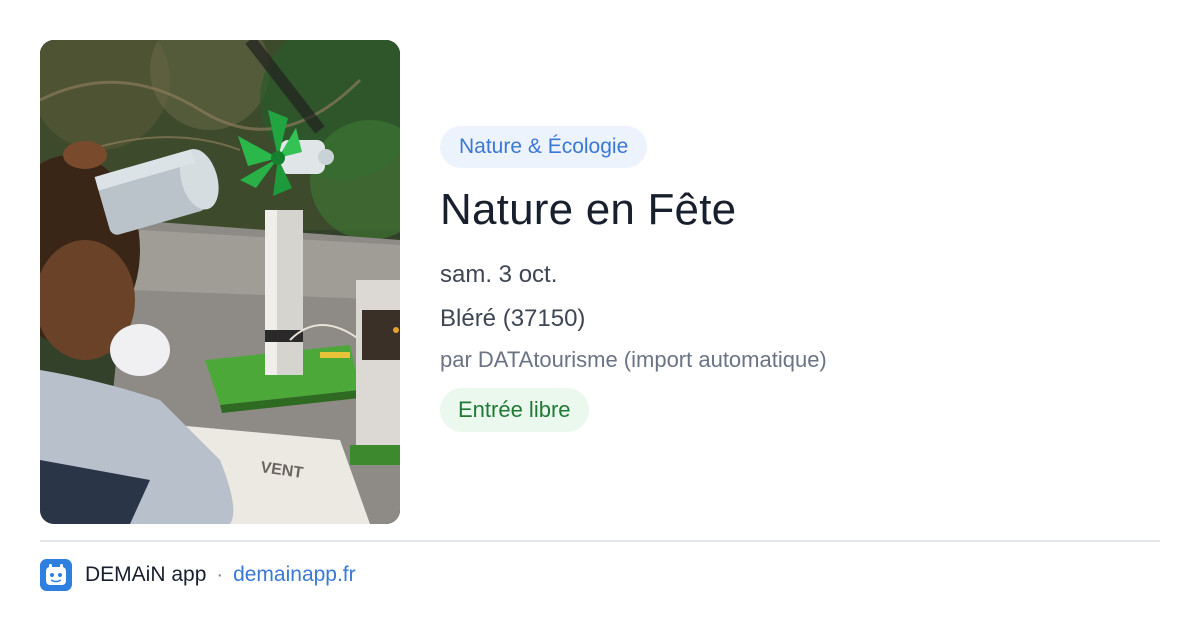  I want to click on category-badge: Nature & Écologie, so click(544, 147).